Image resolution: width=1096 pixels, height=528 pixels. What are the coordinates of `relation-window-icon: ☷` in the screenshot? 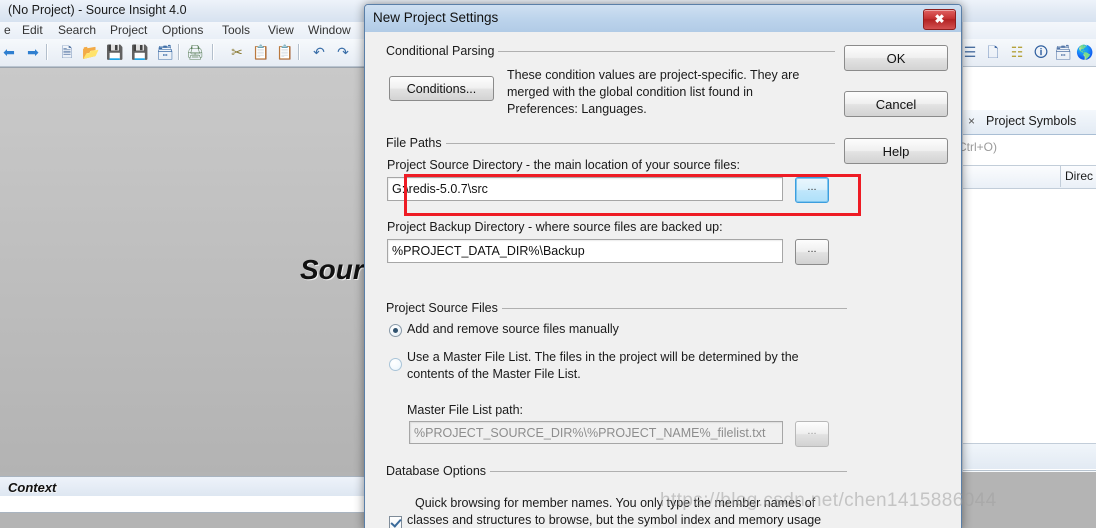 It's located at (1017, 52).